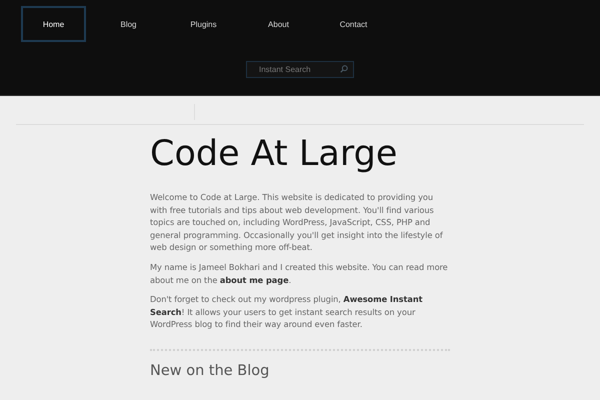  What do you see at coordinates (210, 370) in the screenshot?
I see `section-heading: New on the Blog` at bounding box center [210, 370].